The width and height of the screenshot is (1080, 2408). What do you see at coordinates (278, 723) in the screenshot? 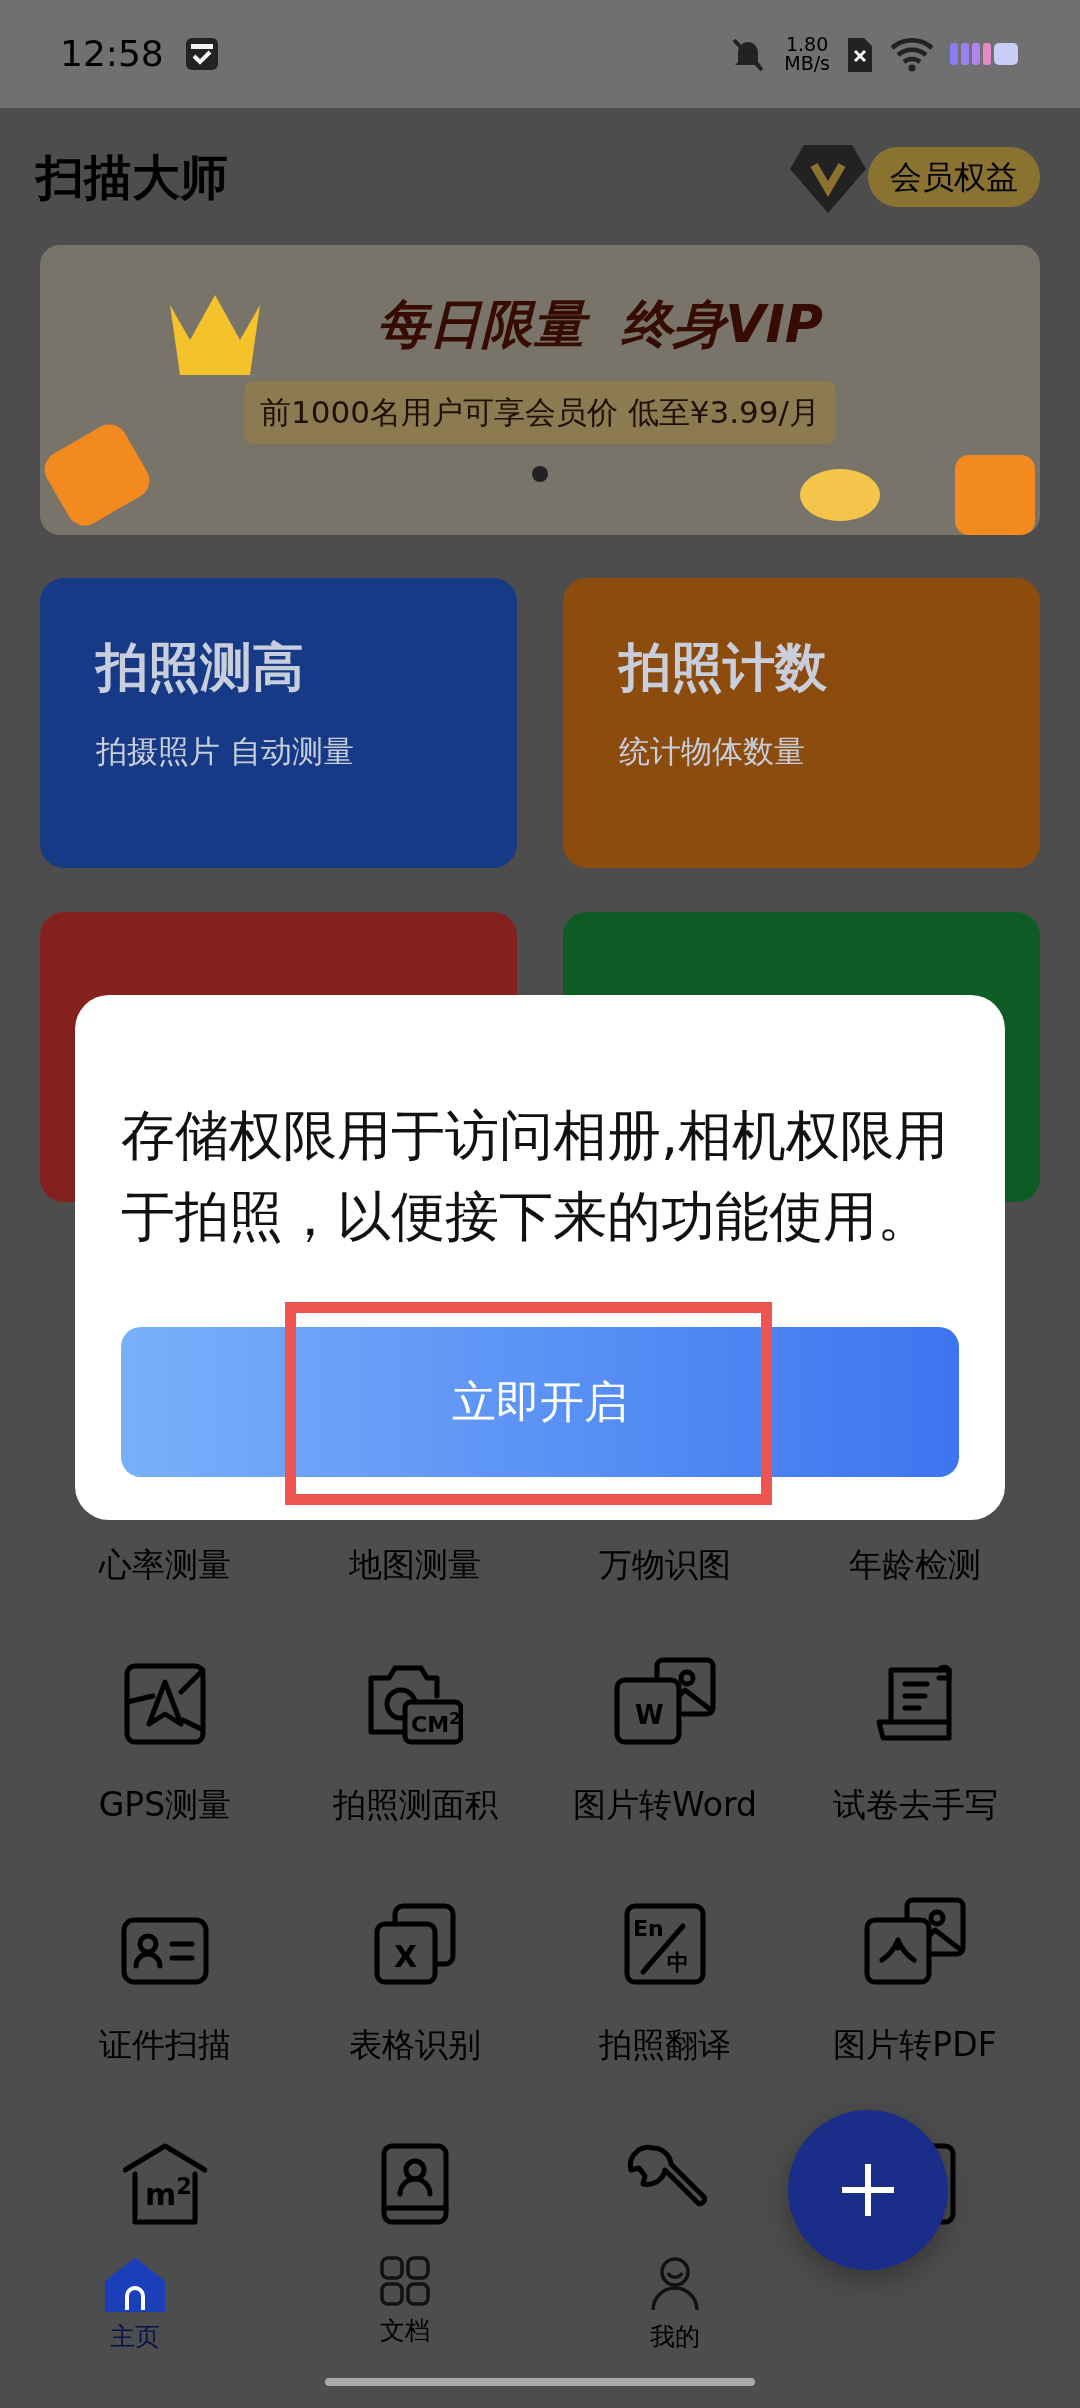
I see `feature-card: 拍照测高 拍摄照片 自动测量` at bounding box center [278, 723].